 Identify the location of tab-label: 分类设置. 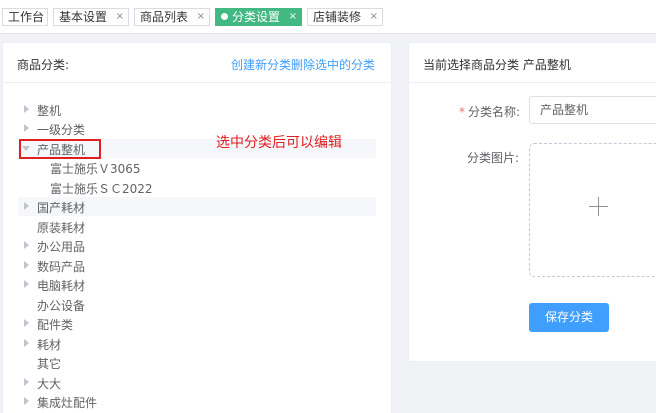
(256, 17).